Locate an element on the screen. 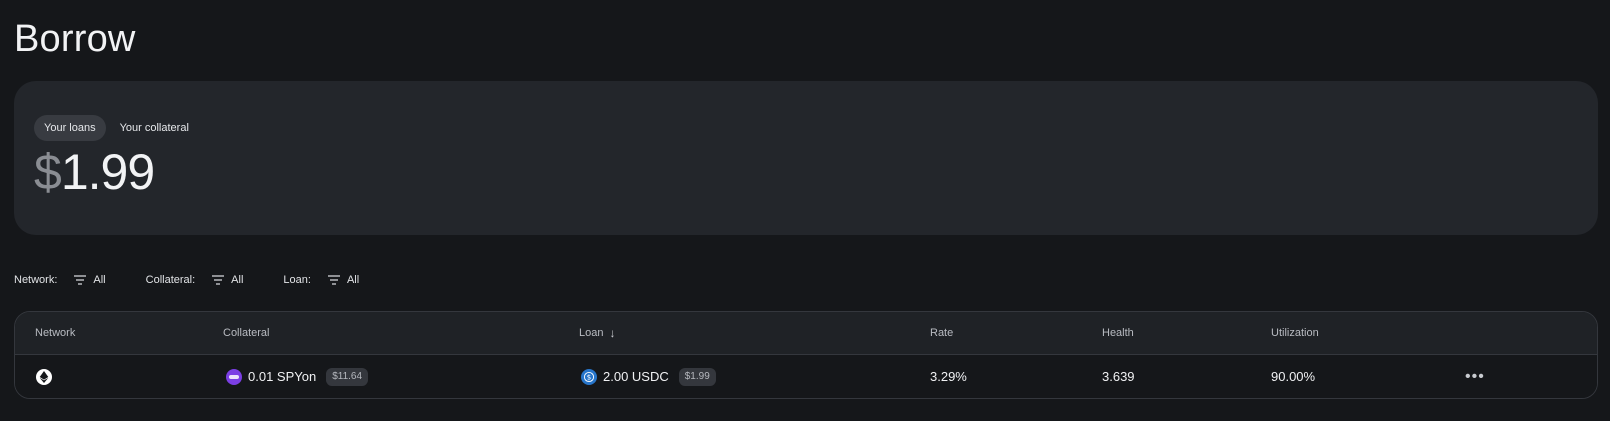 This screenshot has width=1610, height=421. loan-cell: $ 2.00 USDC $1.99 is located at coordinates (648, 376).